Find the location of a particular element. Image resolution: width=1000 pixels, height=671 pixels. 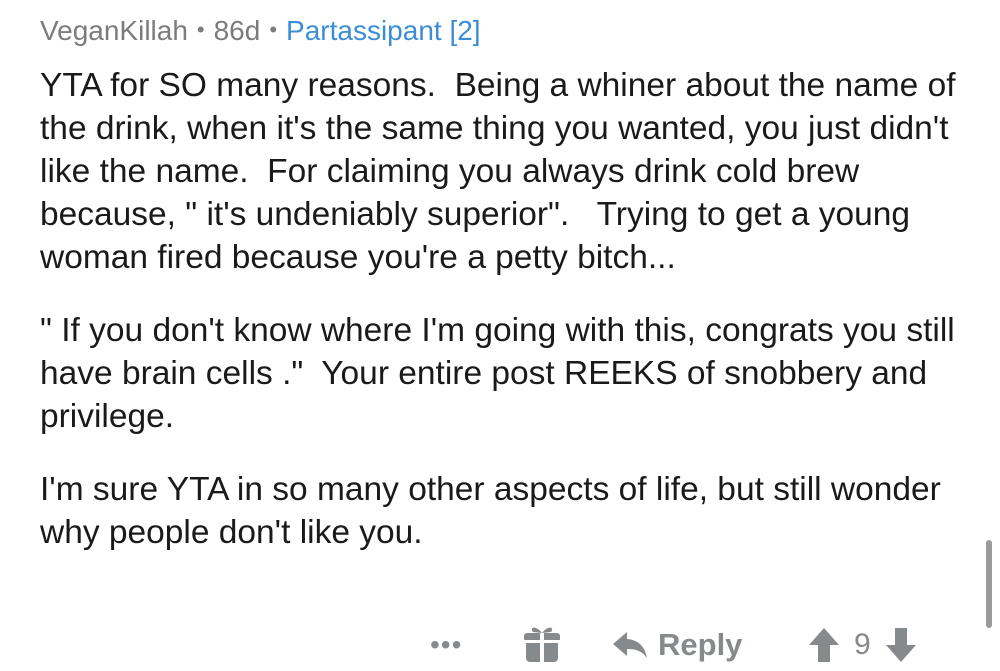

scrollbar is located at coordinates (989, 584).